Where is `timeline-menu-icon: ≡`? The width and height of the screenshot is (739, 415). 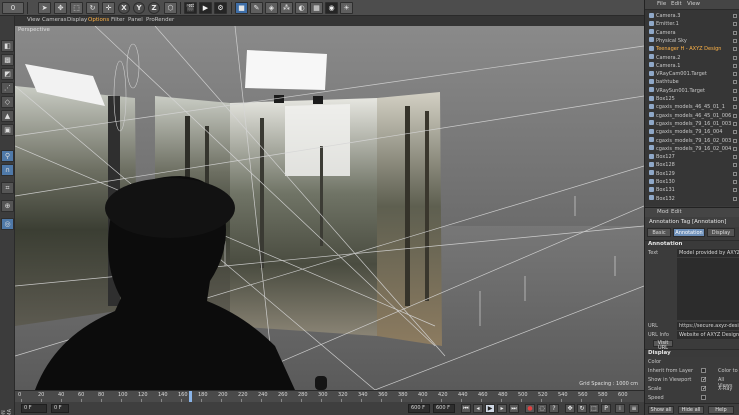
timeline-menu-icon: ≡ is located at coordinates (634, 408).